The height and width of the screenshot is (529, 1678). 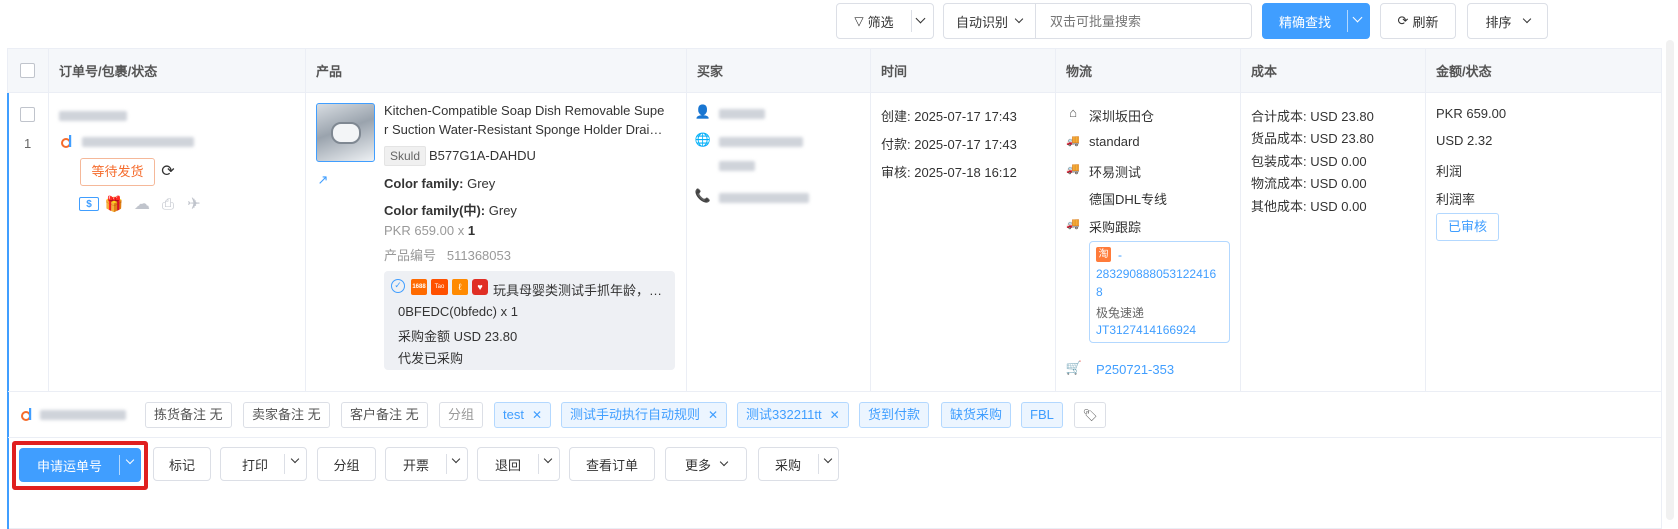 I want to click on globe-icon: 🌐, so click(x=703, y=139).